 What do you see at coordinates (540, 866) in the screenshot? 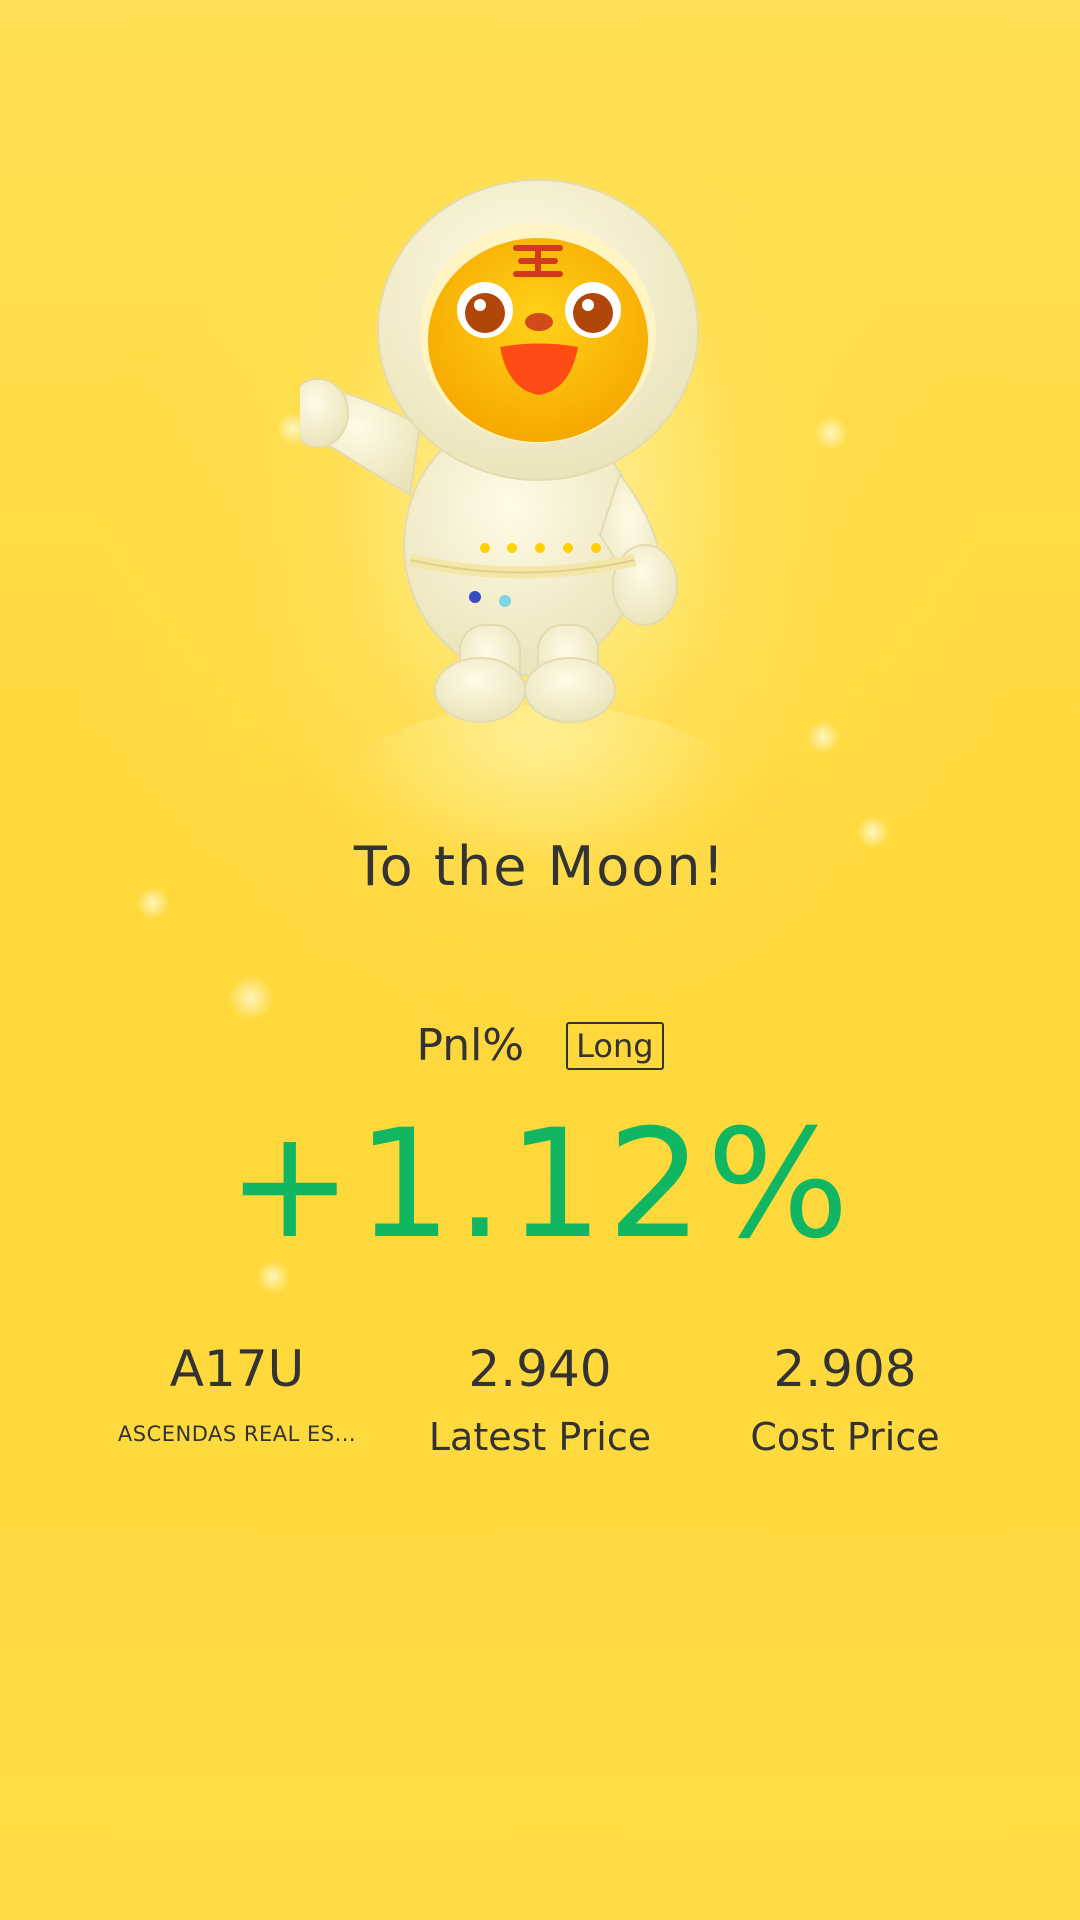
I see `page-title: To the Moon!` at bounding box center [540, 866].